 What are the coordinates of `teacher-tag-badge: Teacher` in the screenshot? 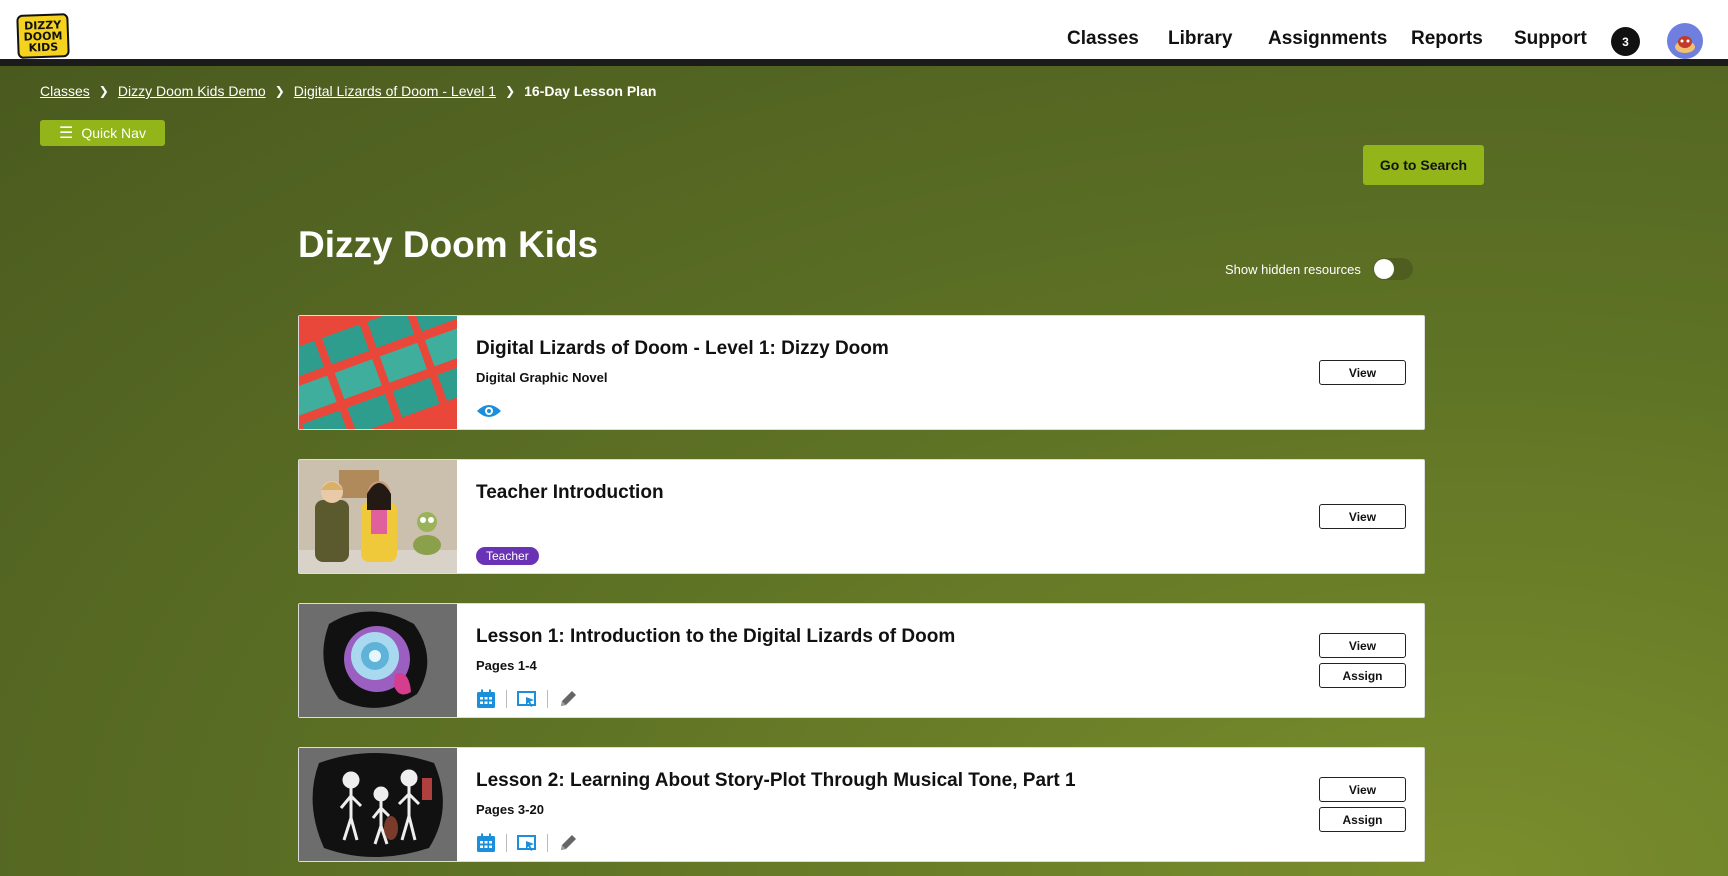 It's located at (507, 556).